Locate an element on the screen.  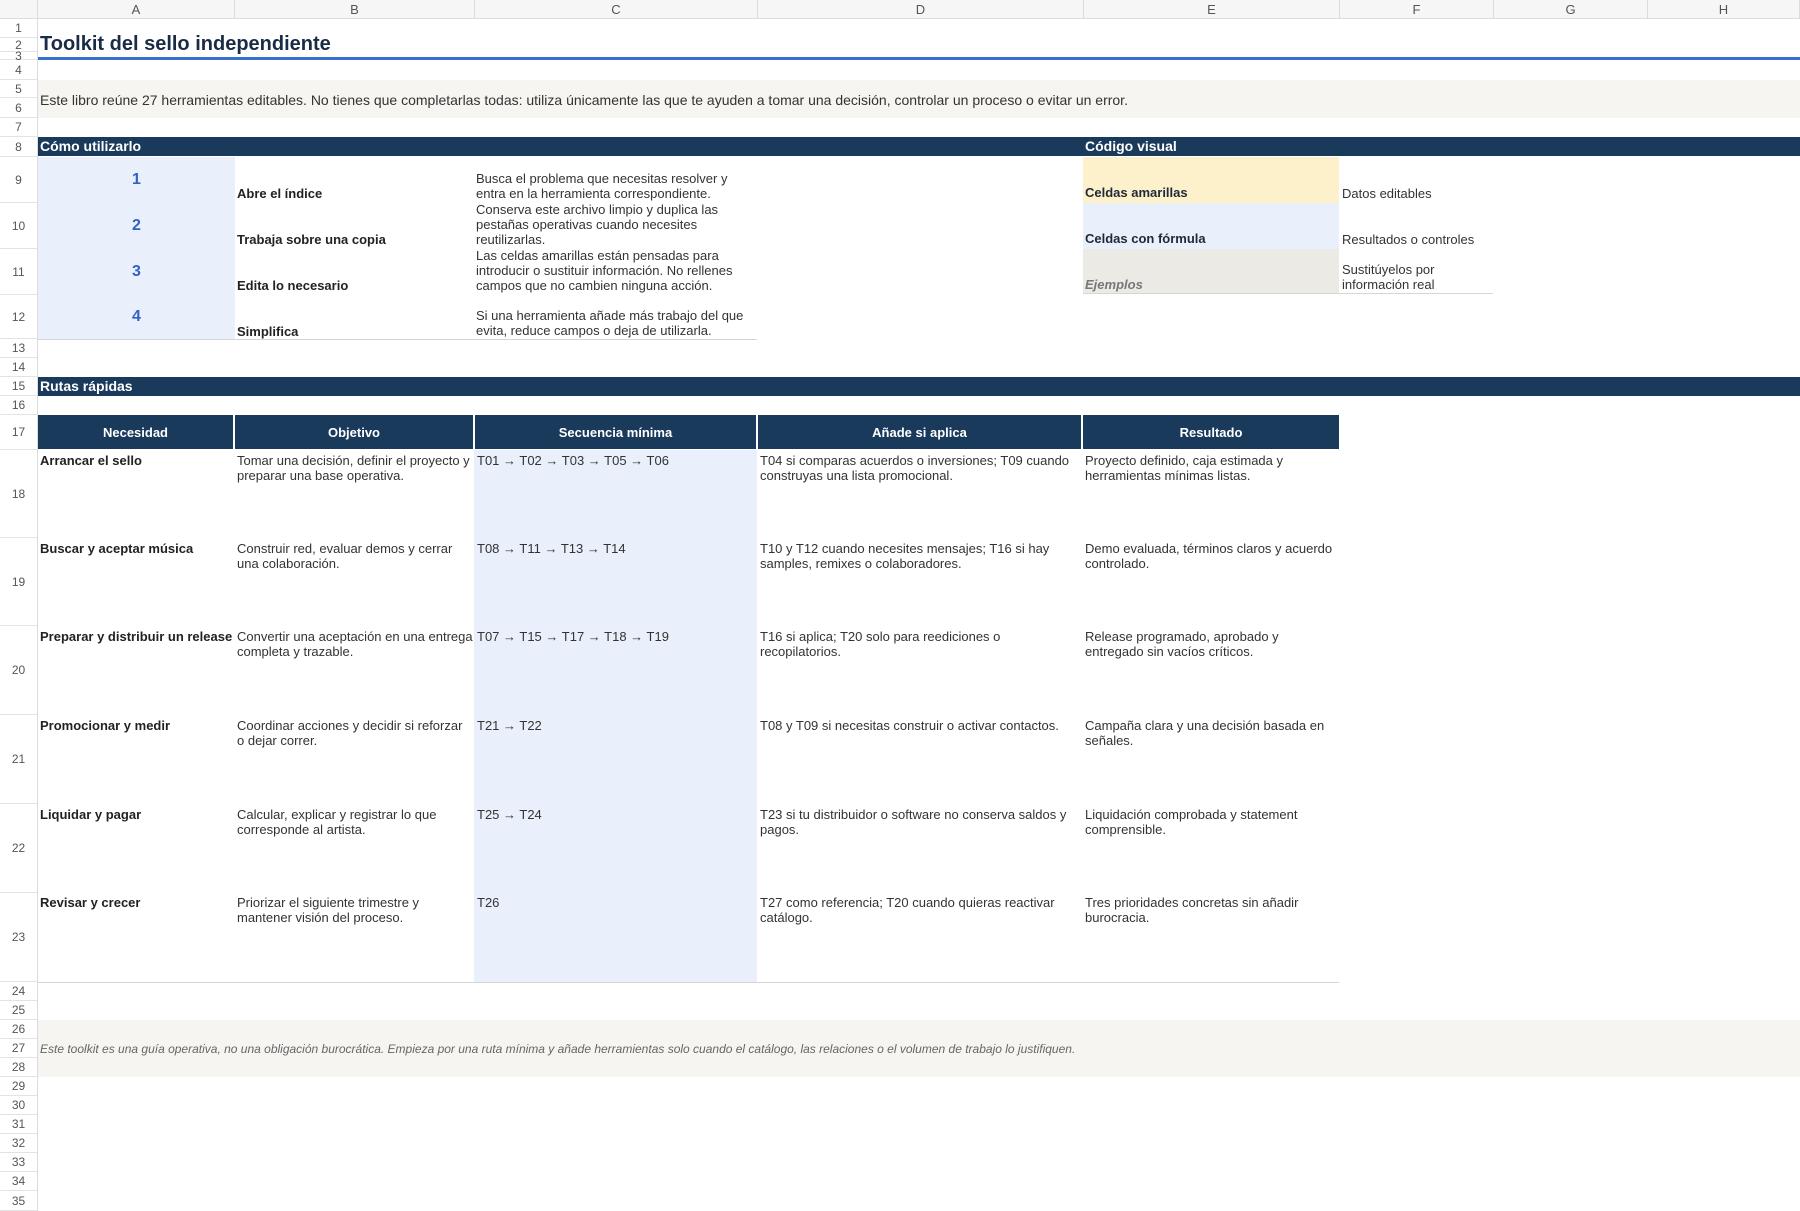
column-headers: A B C D E F G H is located at coordinates (919, 9).